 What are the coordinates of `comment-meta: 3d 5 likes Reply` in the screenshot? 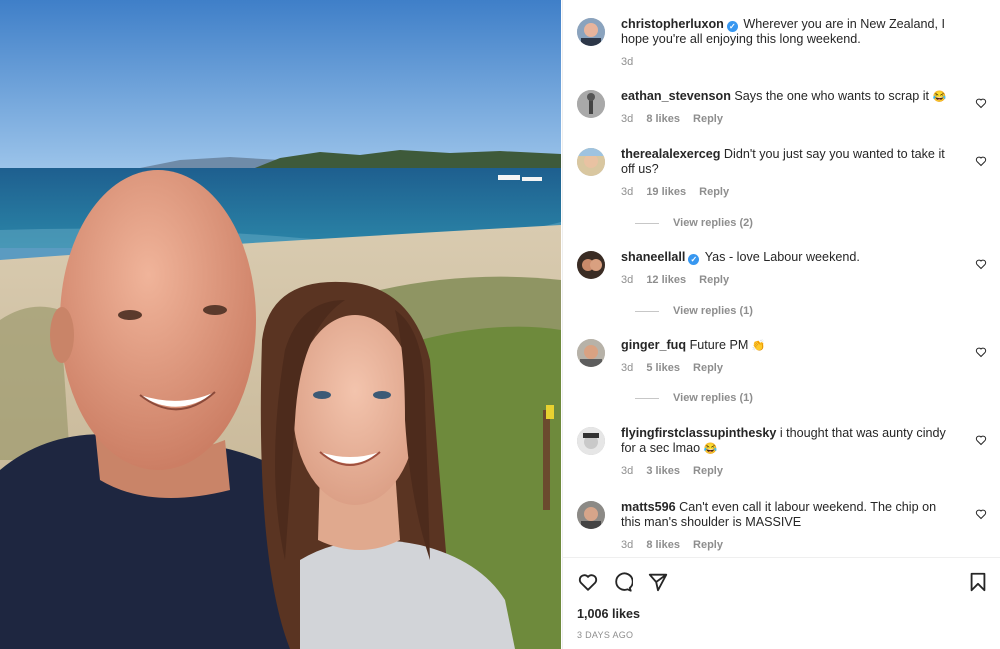 It's located at (771, 368).